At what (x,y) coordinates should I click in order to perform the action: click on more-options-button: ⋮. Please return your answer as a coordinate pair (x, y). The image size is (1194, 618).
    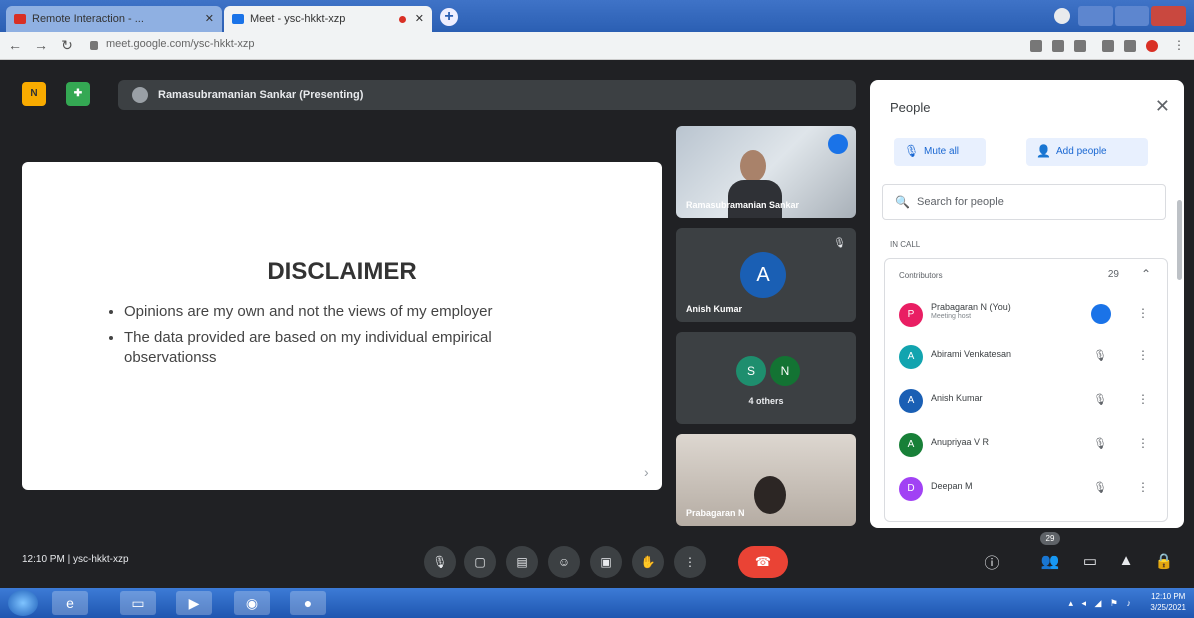
    Looking at the image, I should click on (690, 562).